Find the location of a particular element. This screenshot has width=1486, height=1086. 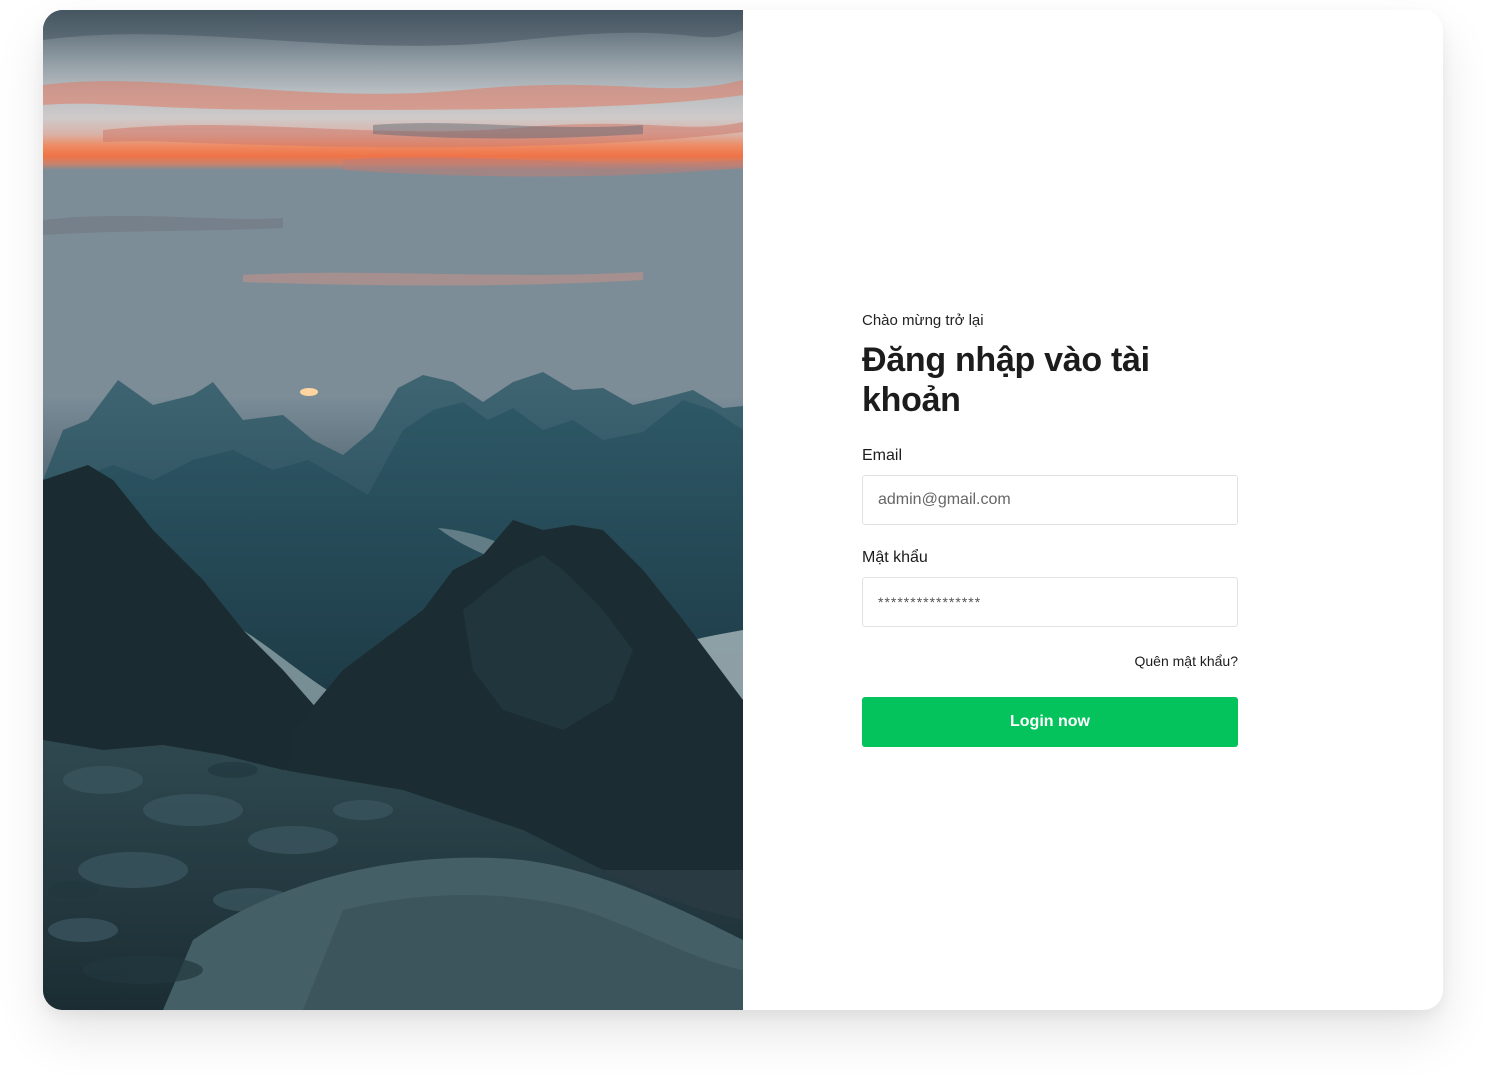

password-field: **************** is located at coordinates (1050, 602).